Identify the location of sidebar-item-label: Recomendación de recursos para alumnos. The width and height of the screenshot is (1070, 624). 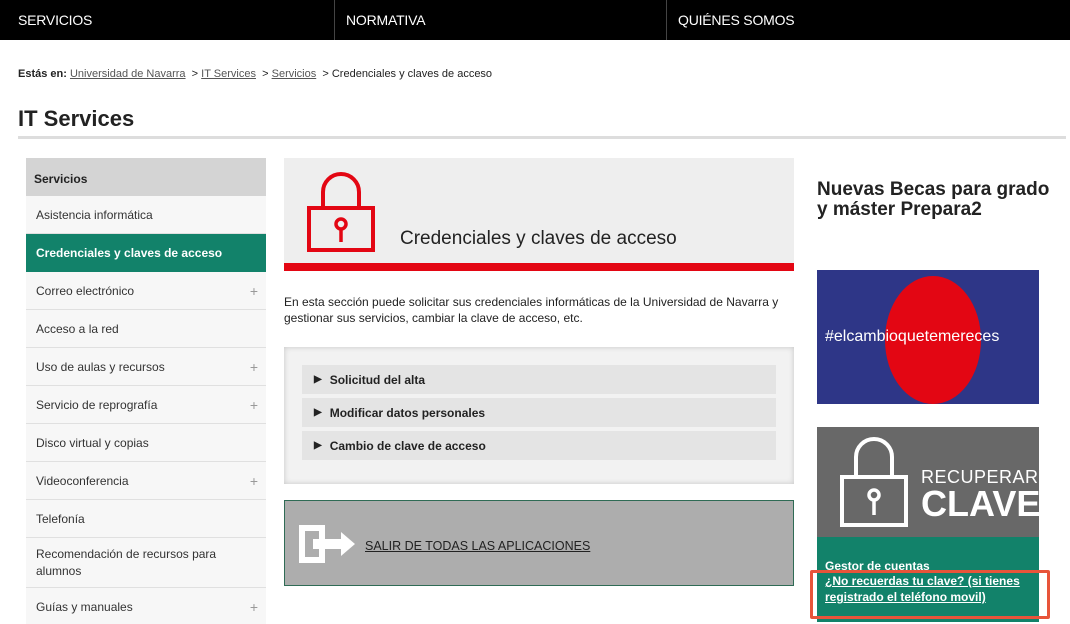
(126, 562).